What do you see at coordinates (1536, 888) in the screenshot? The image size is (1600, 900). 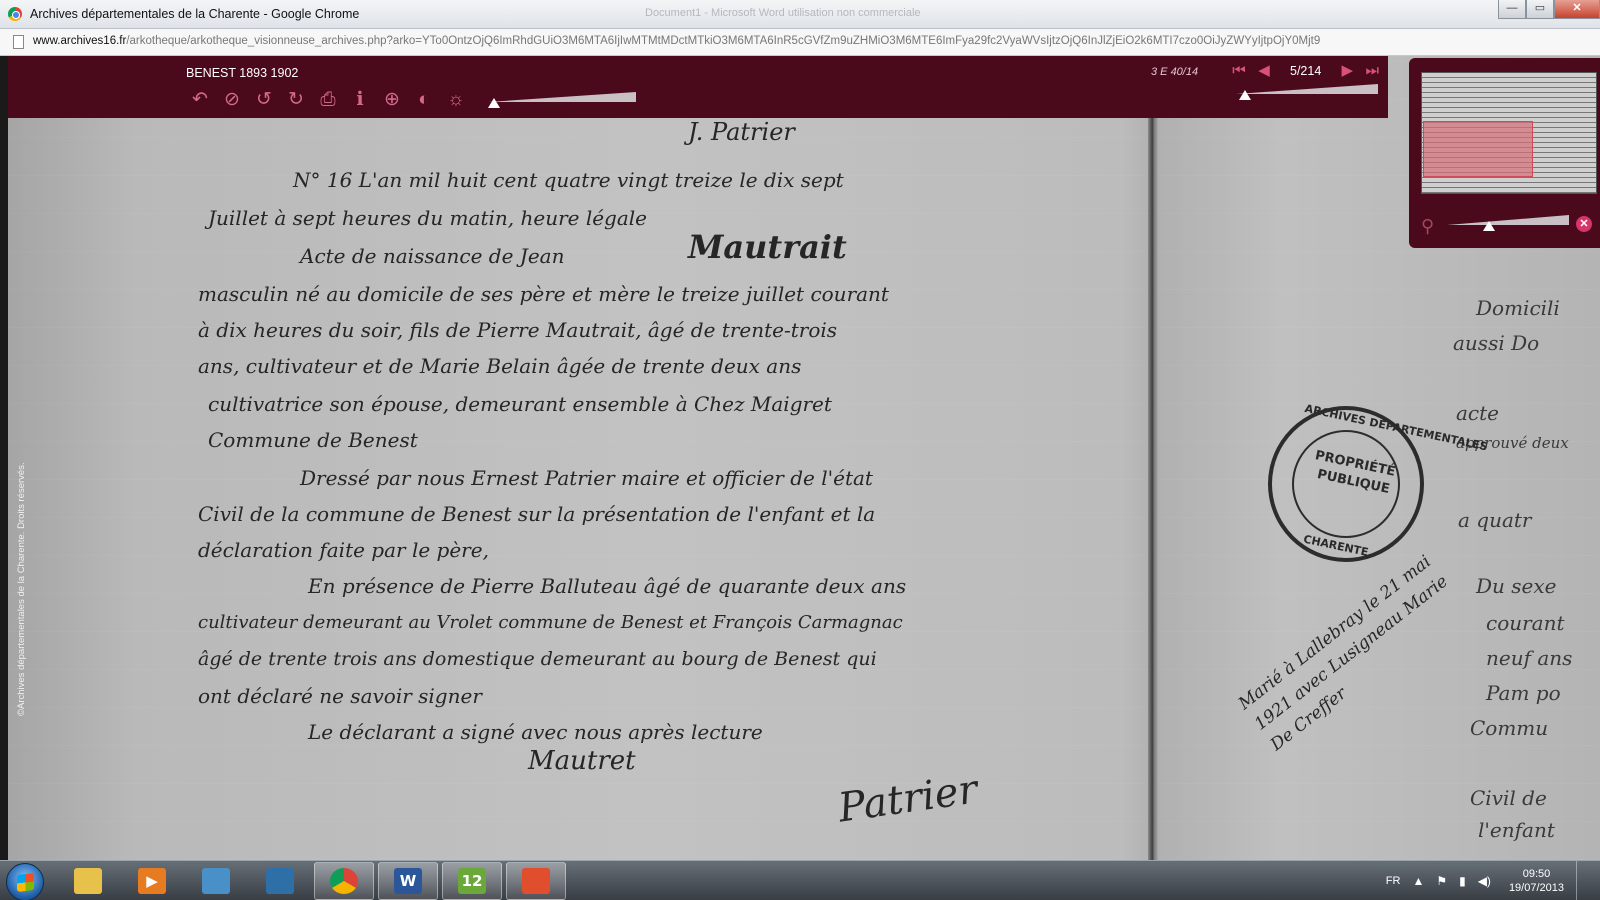 I see `clock-date: 19/07/2013` at bounding box center [1536, 888].